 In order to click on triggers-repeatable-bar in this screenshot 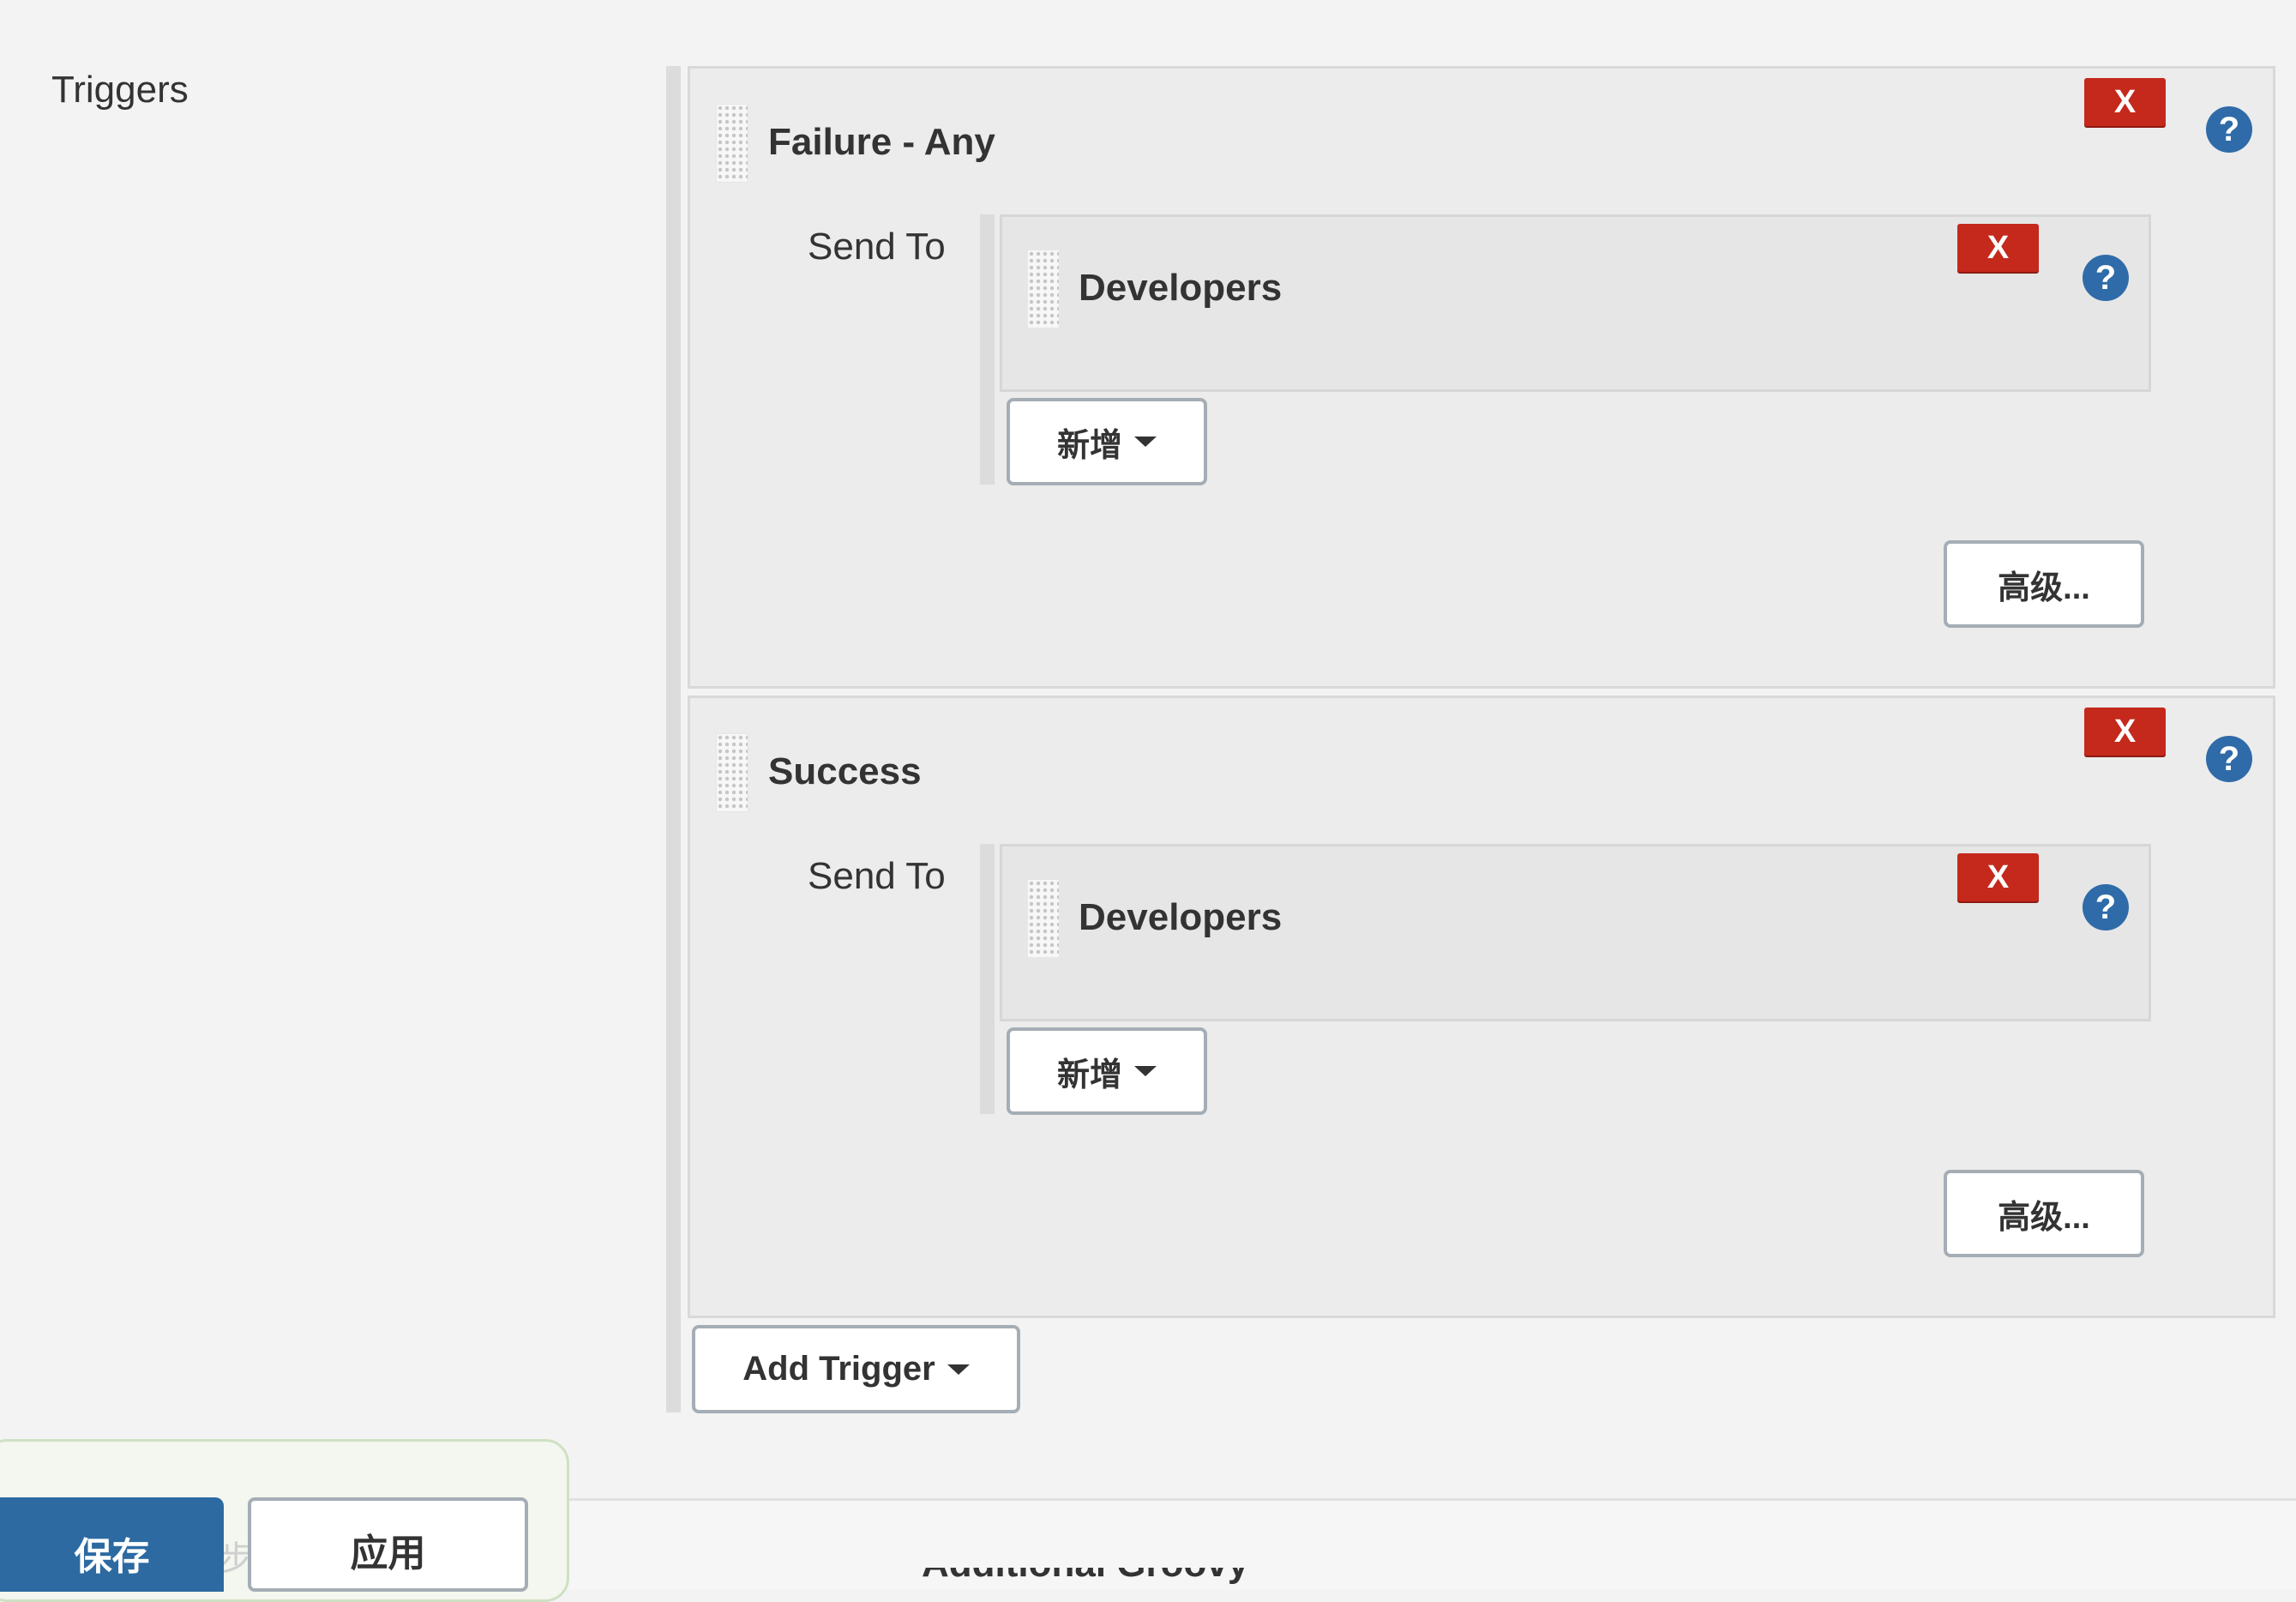, I will do `click(674, 739)`.